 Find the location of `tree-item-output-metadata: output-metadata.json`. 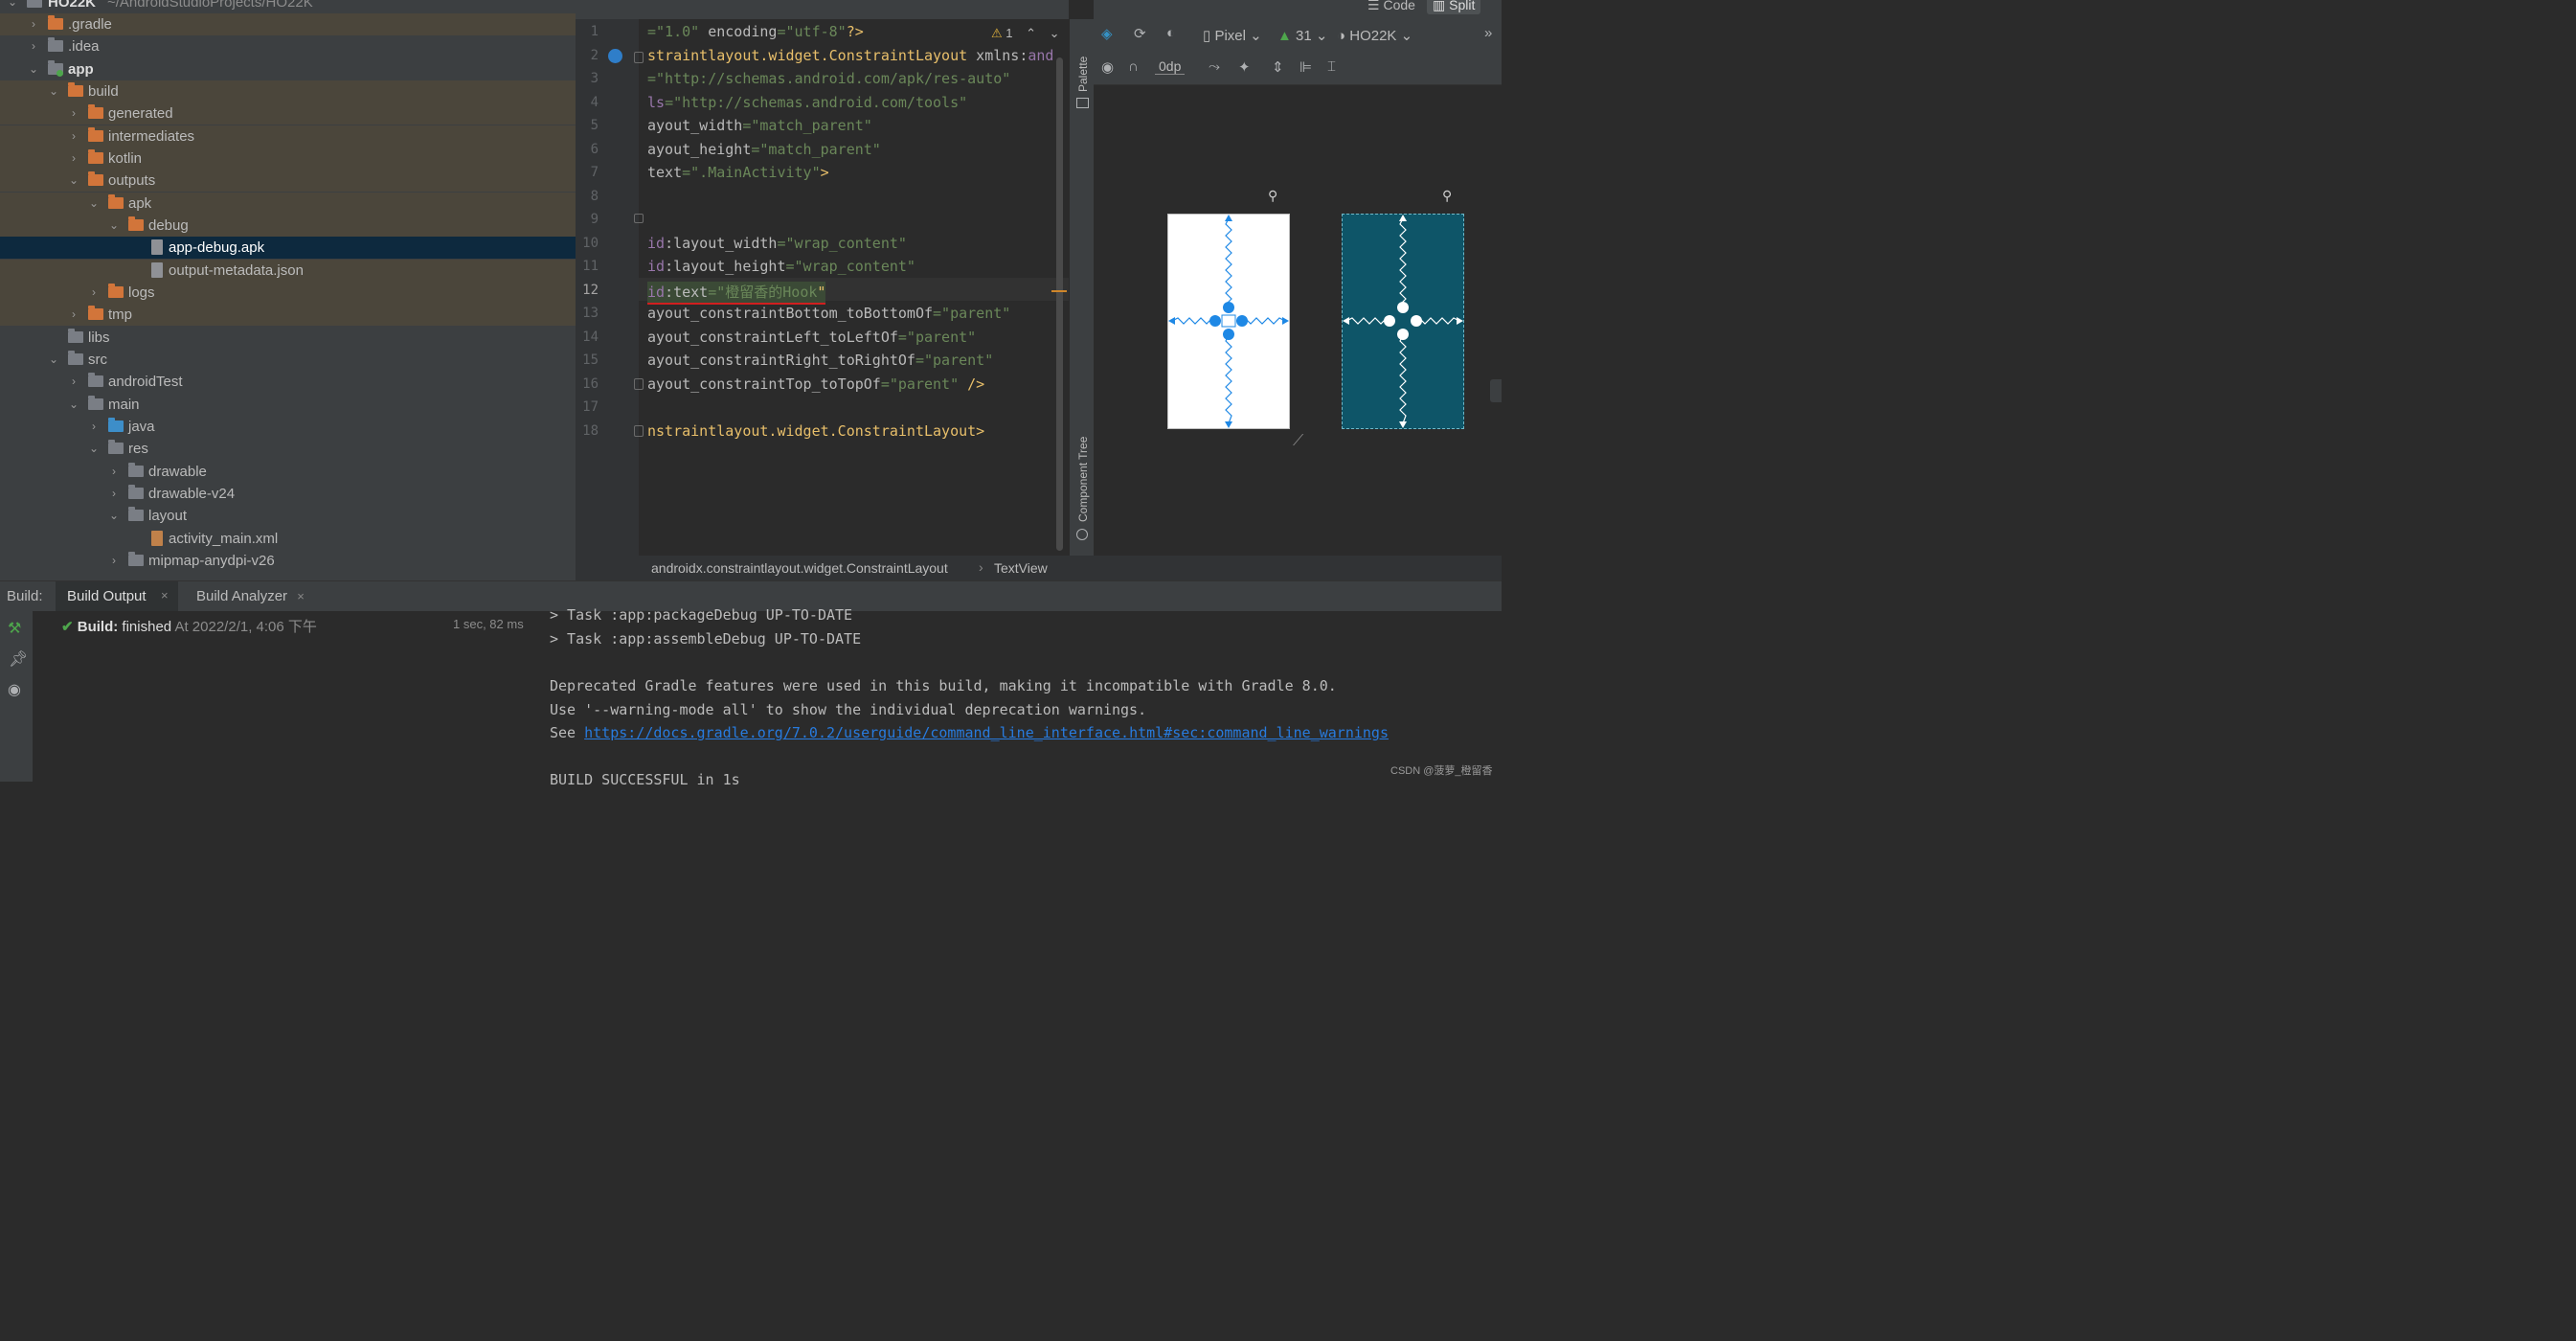

tree-item-output-metadata: output-metadata.json is located at coordinates (288, 271).